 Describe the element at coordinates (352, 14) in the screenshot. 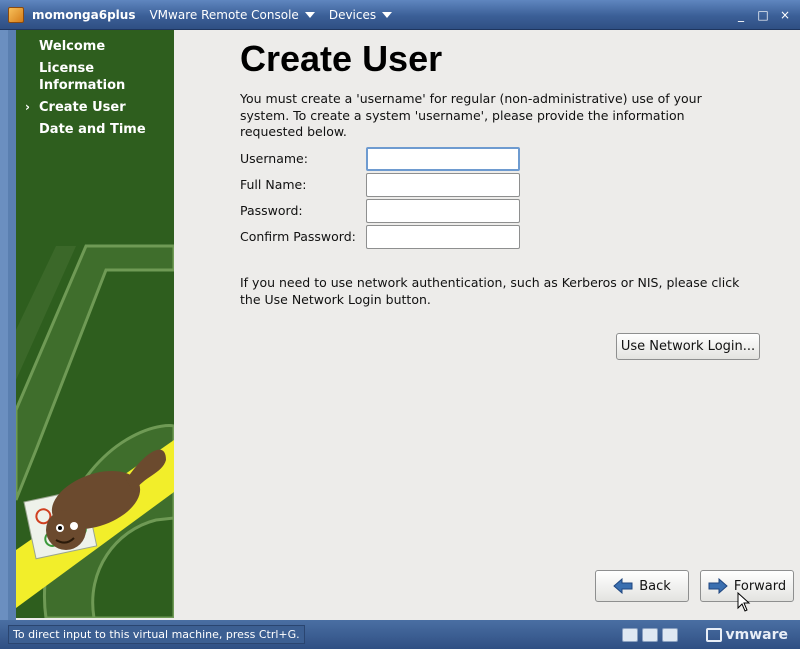

I see `menu-devices-label: Devices` at that location.